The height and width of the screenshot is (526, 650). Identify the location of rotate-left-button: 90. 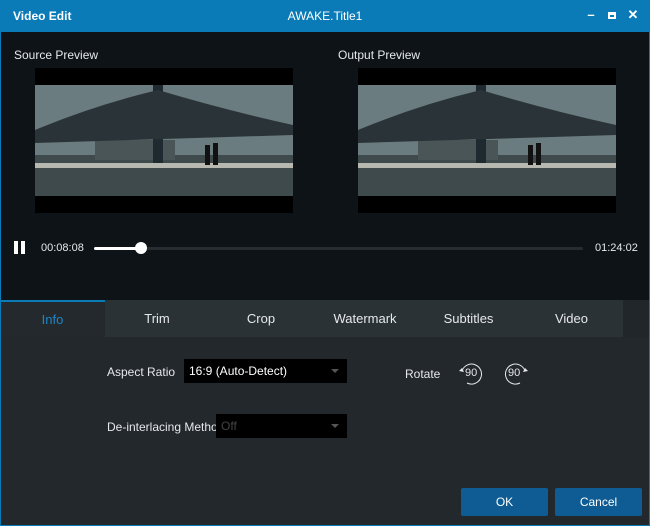
(471, 374).